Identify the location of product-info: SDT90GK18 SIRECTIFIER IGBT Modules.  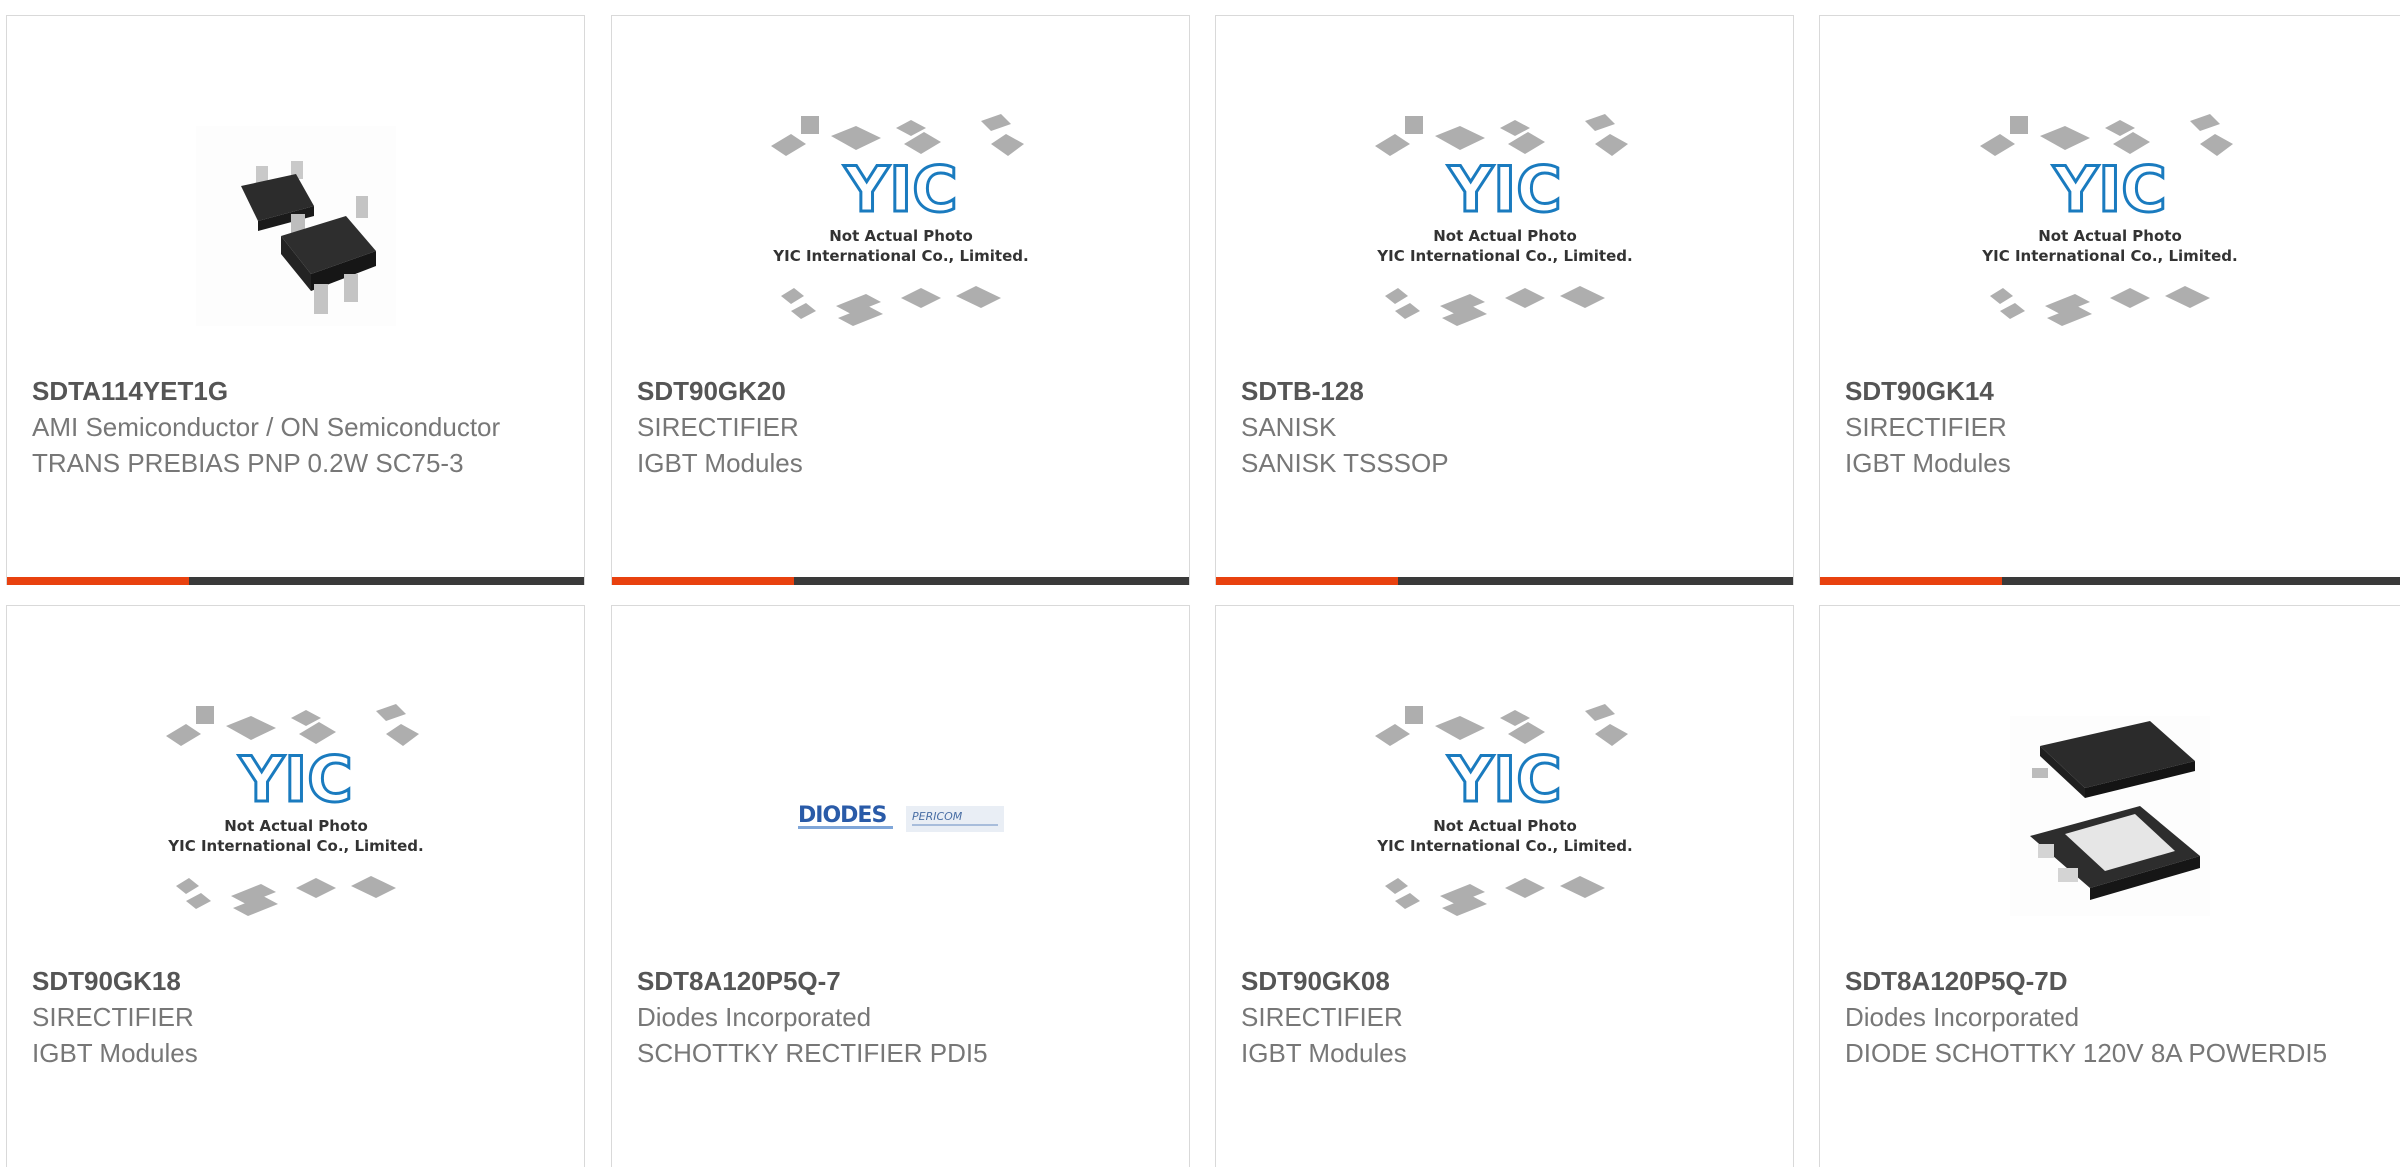
(295, 1017).